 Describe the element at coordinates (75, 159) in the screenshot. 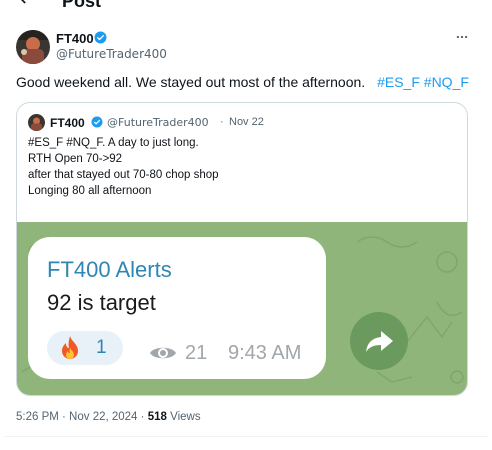

I see `quote-line: RTH Open 70->92` at that location.